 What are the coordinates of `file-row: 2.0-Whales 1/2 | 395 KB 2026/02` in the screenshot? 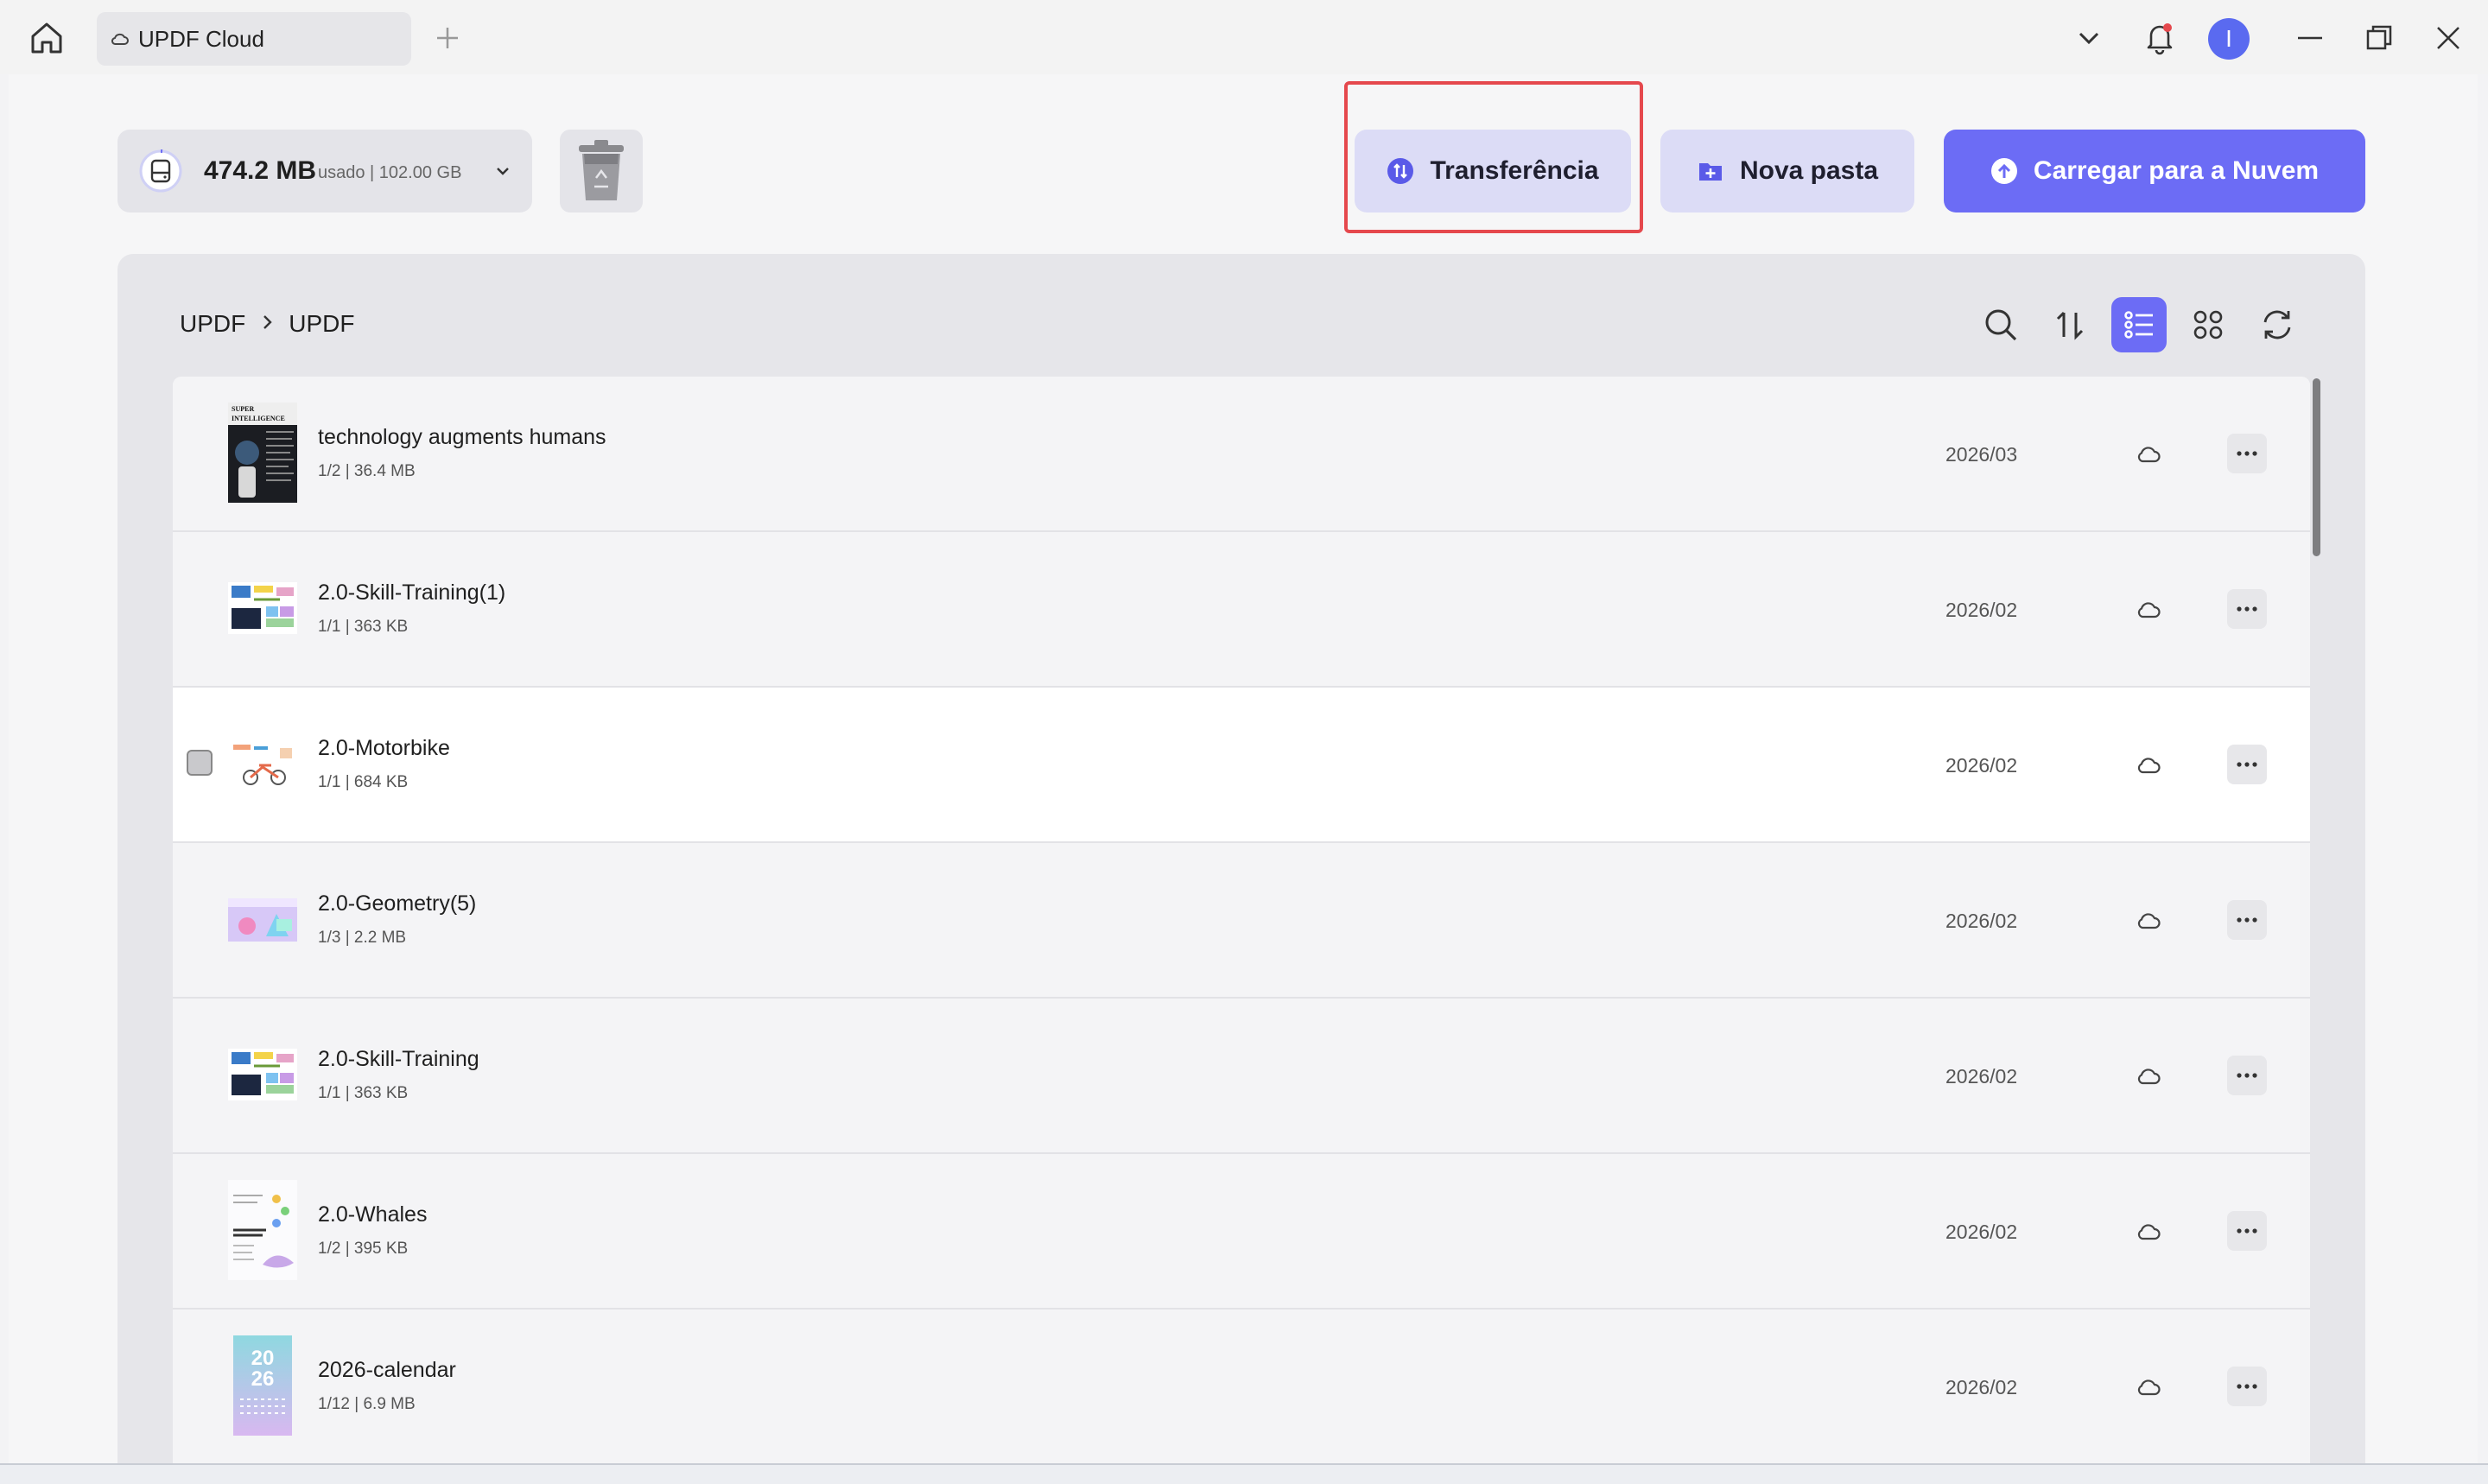 It's located at (1241, 1232).